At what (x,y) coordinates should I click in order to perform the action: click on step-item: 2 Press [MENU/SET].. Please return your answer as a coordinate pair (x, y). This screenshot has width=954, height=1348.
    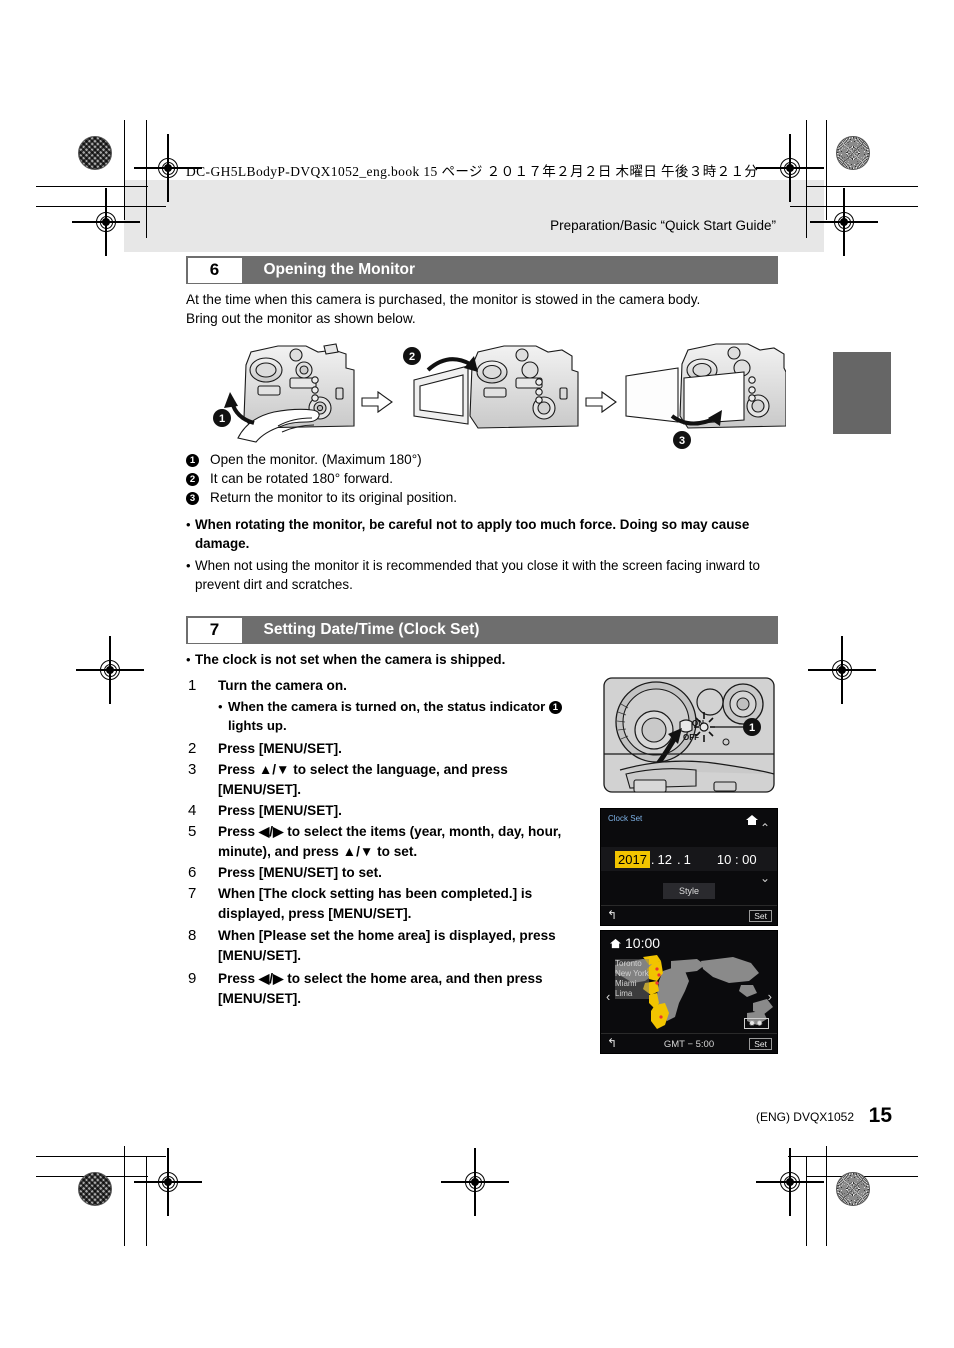
    Looking at the image, I should click on (388, 749).